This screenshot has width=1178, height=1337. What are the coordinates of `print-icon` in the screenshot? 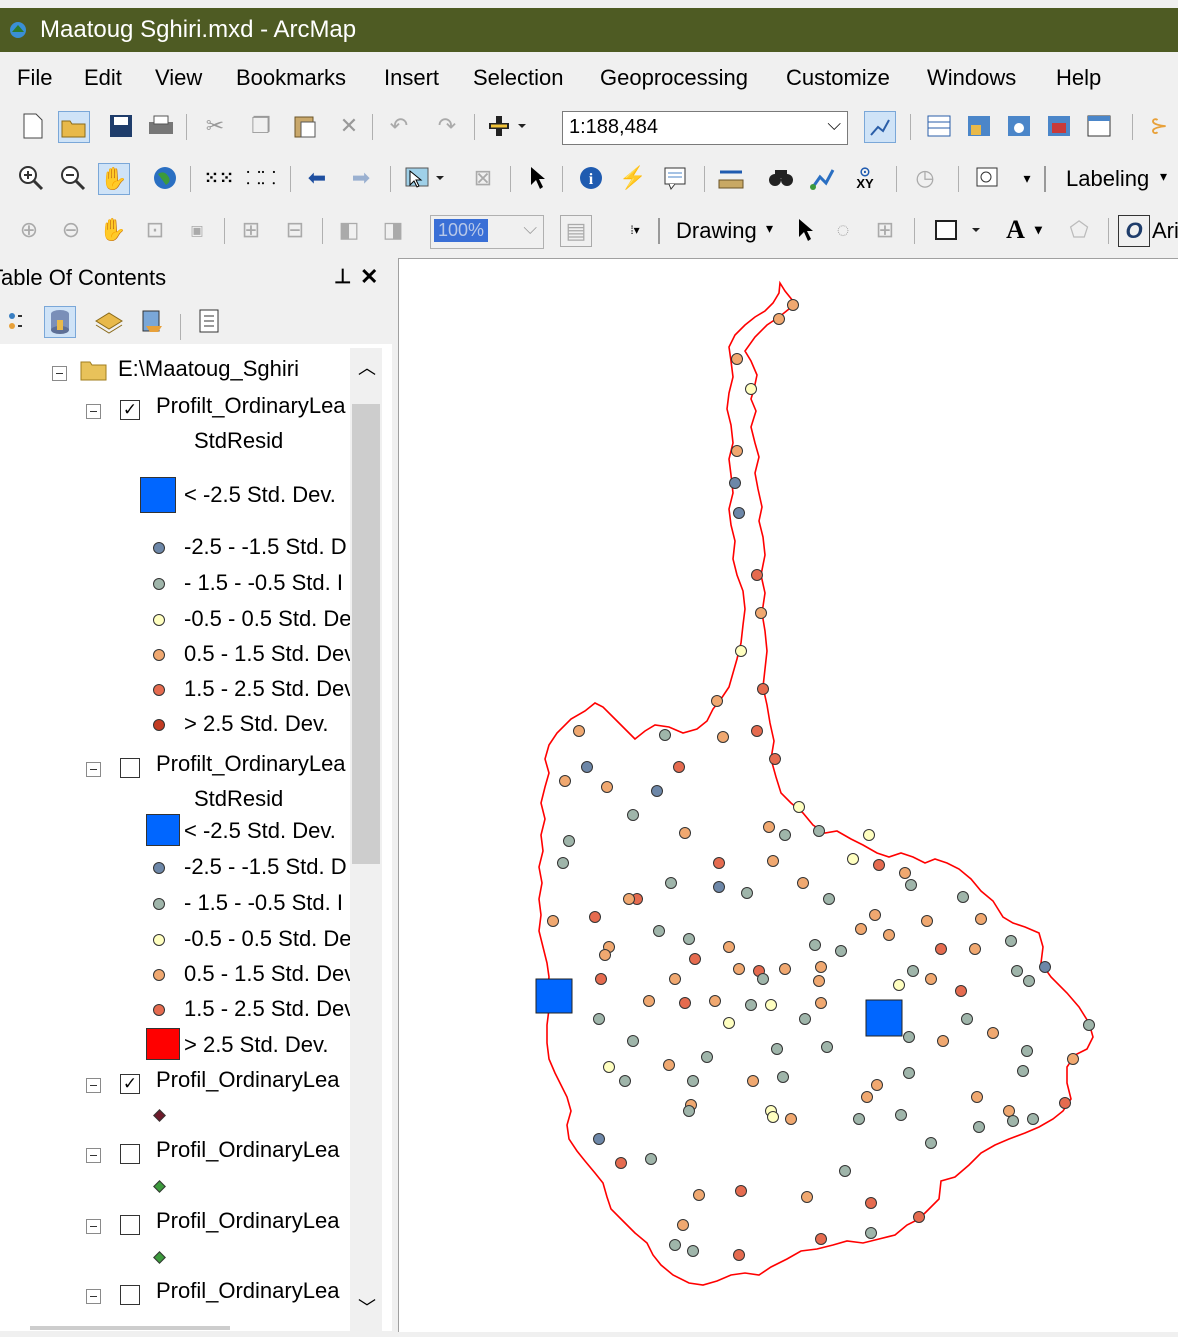 It's located at (161, 126).